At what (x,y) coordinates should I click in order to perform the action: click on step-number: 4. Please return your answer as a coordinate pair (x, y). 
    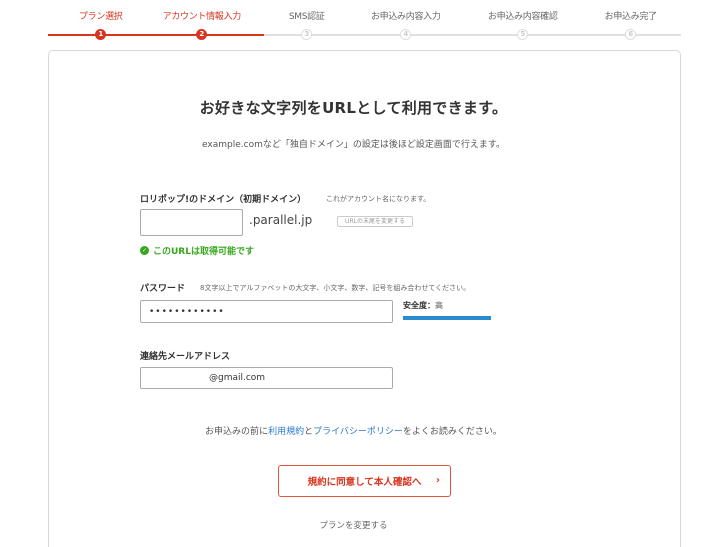
    Looking at the image, I should click on (406, 34).